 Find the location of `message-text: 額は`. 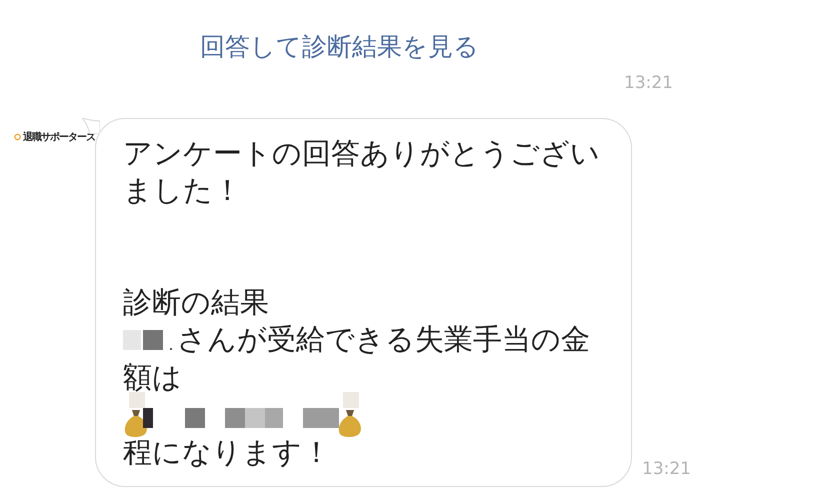

message-text: 額は is located at coordinates (152, 377).